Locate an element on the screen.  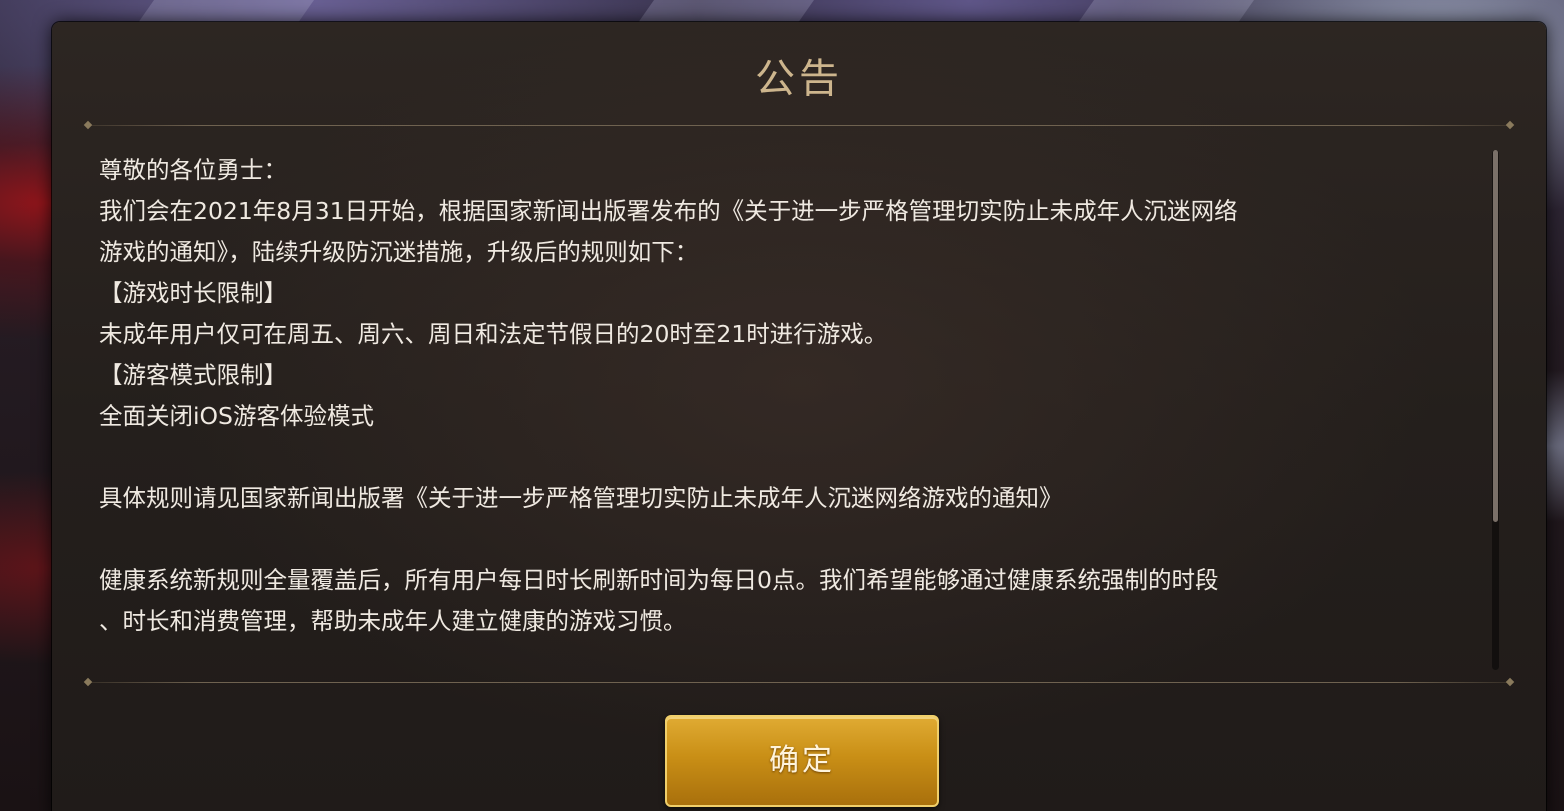
notice-line: 、时长和消费管理，帮助未成年人建立健康的游戏习惯。 is located at coordinates (393, 621).